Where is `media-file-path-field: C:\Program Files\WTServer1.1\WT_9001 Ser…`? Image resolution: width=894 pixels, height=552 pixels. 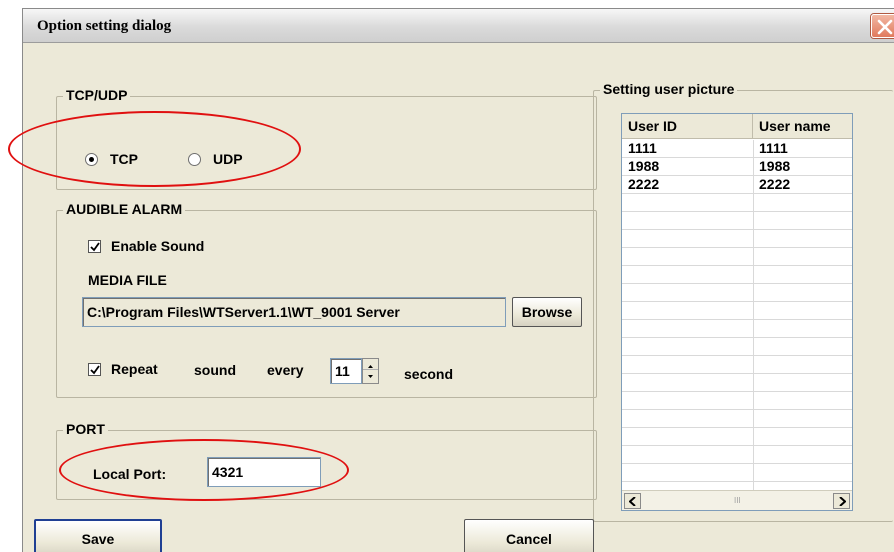
media-file-path-field: C:\Program Files\WTServer1.1\WT_9001 Ser… is located at coordinates (294, 312).